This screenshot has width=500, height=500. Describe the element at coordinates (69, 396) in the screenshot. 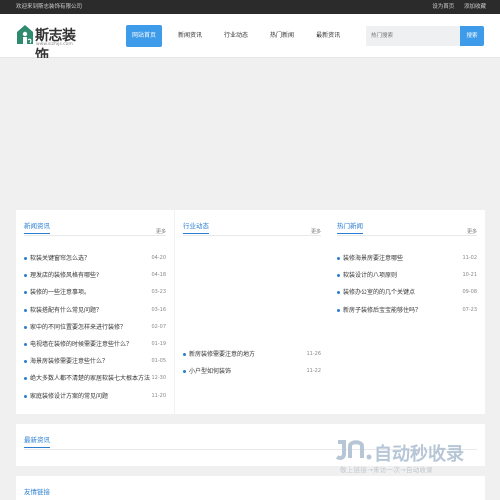

I see `item-title: 家庭装修设计方案的常见问题` at that location.